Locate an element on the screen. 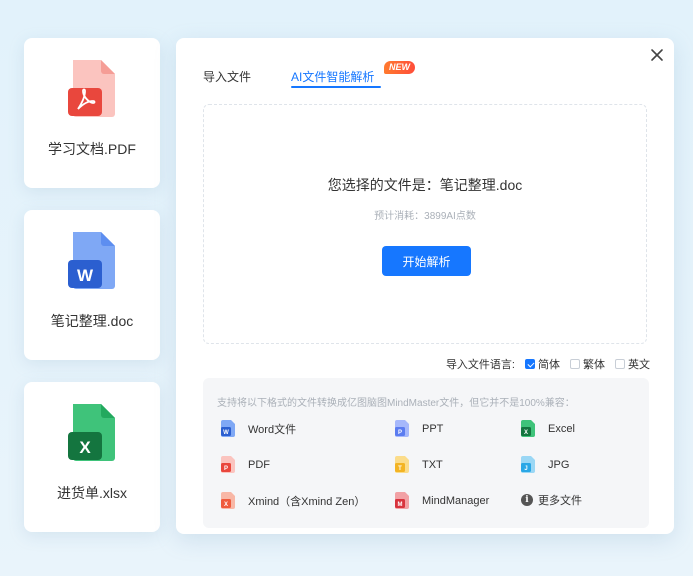 Image resolution: width=693 pixels, height=576 pixels. new-badge: NEW is located at coordinates (399, 67).